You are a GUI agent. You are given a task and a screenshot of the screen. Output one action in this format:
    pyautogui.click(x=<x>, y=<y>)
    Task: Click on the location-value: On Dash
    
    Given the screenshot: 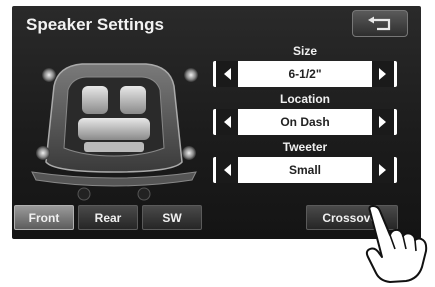 What is the action you would take?
    pyautogui.click(x=305, y=122)
    